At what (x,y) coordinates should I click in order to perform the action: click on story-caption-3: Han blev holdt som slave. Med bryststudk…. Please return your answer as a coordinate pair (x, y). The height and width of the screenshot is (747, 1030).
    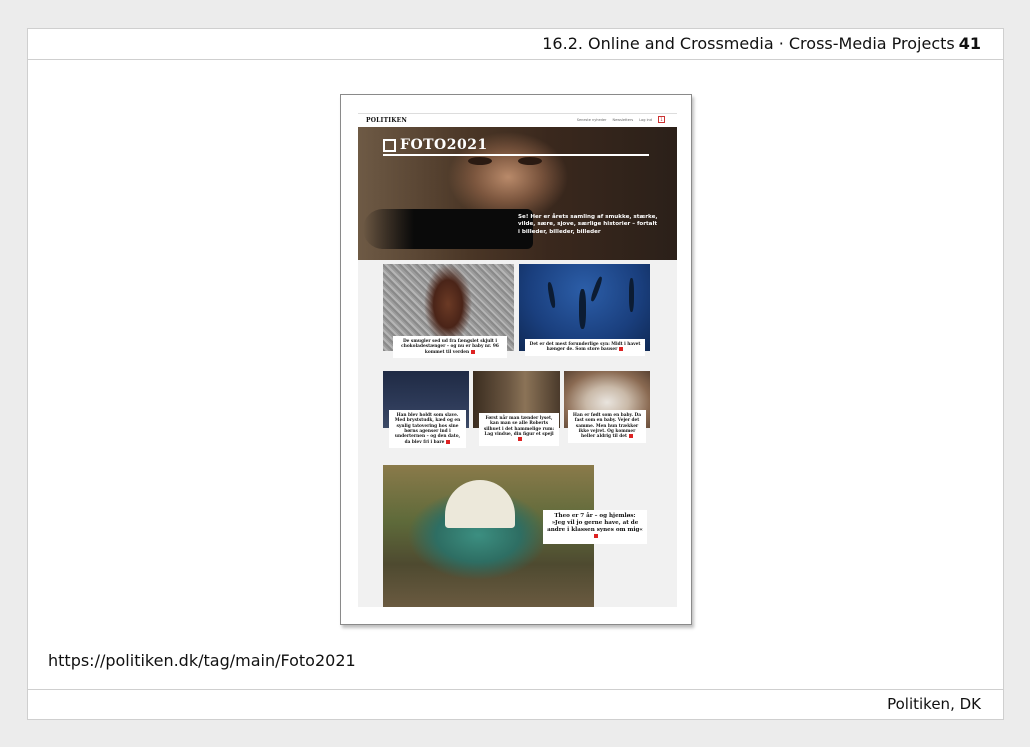
    Looking at the image, I should click on (427, 429).